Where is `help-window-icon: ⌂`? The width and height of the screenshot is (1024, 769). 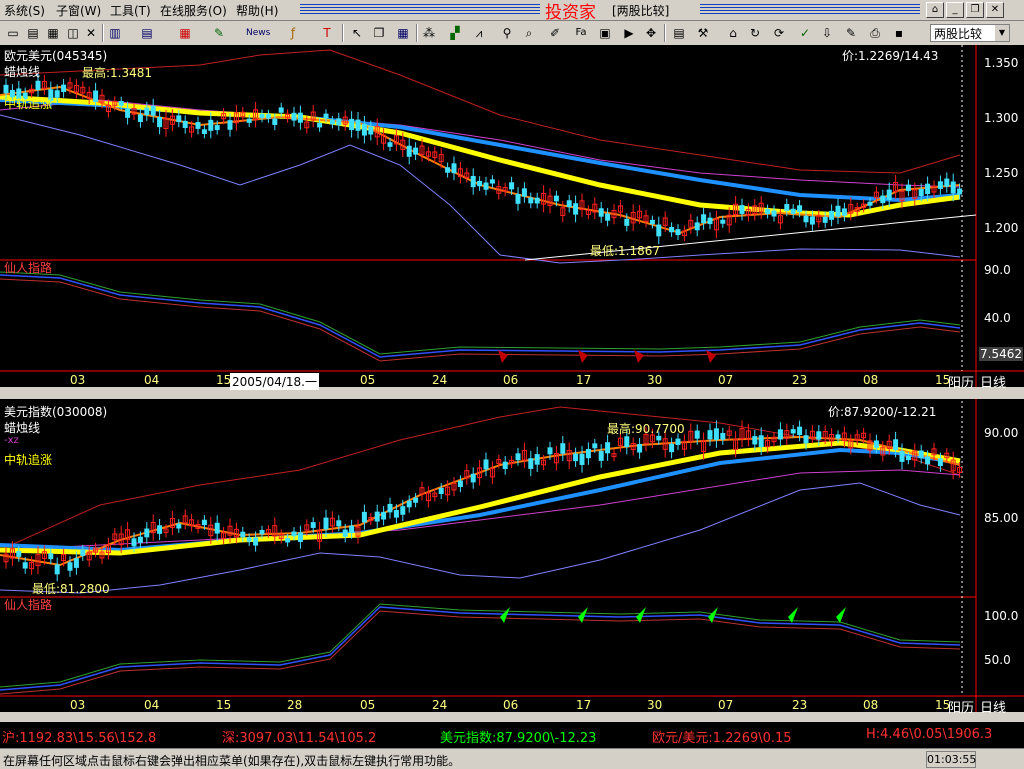 help-window-icon: ⌂ is located at coordinates (935, 10).